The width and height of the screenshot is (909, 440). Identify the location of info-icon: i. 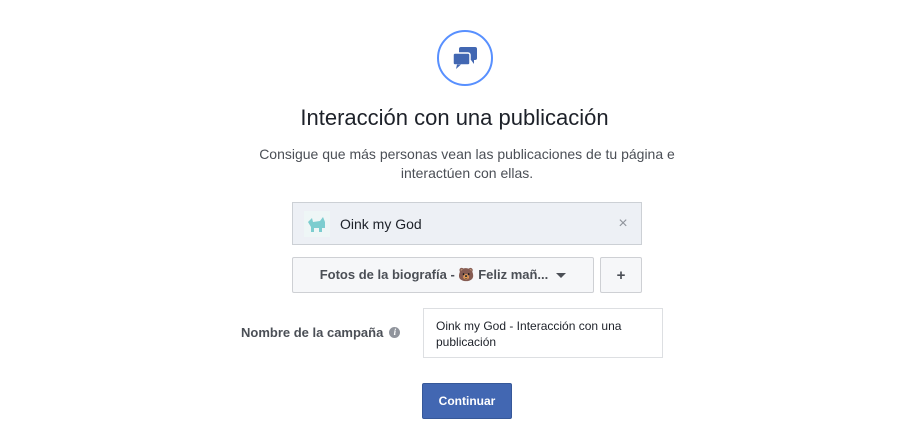
(395, 332).